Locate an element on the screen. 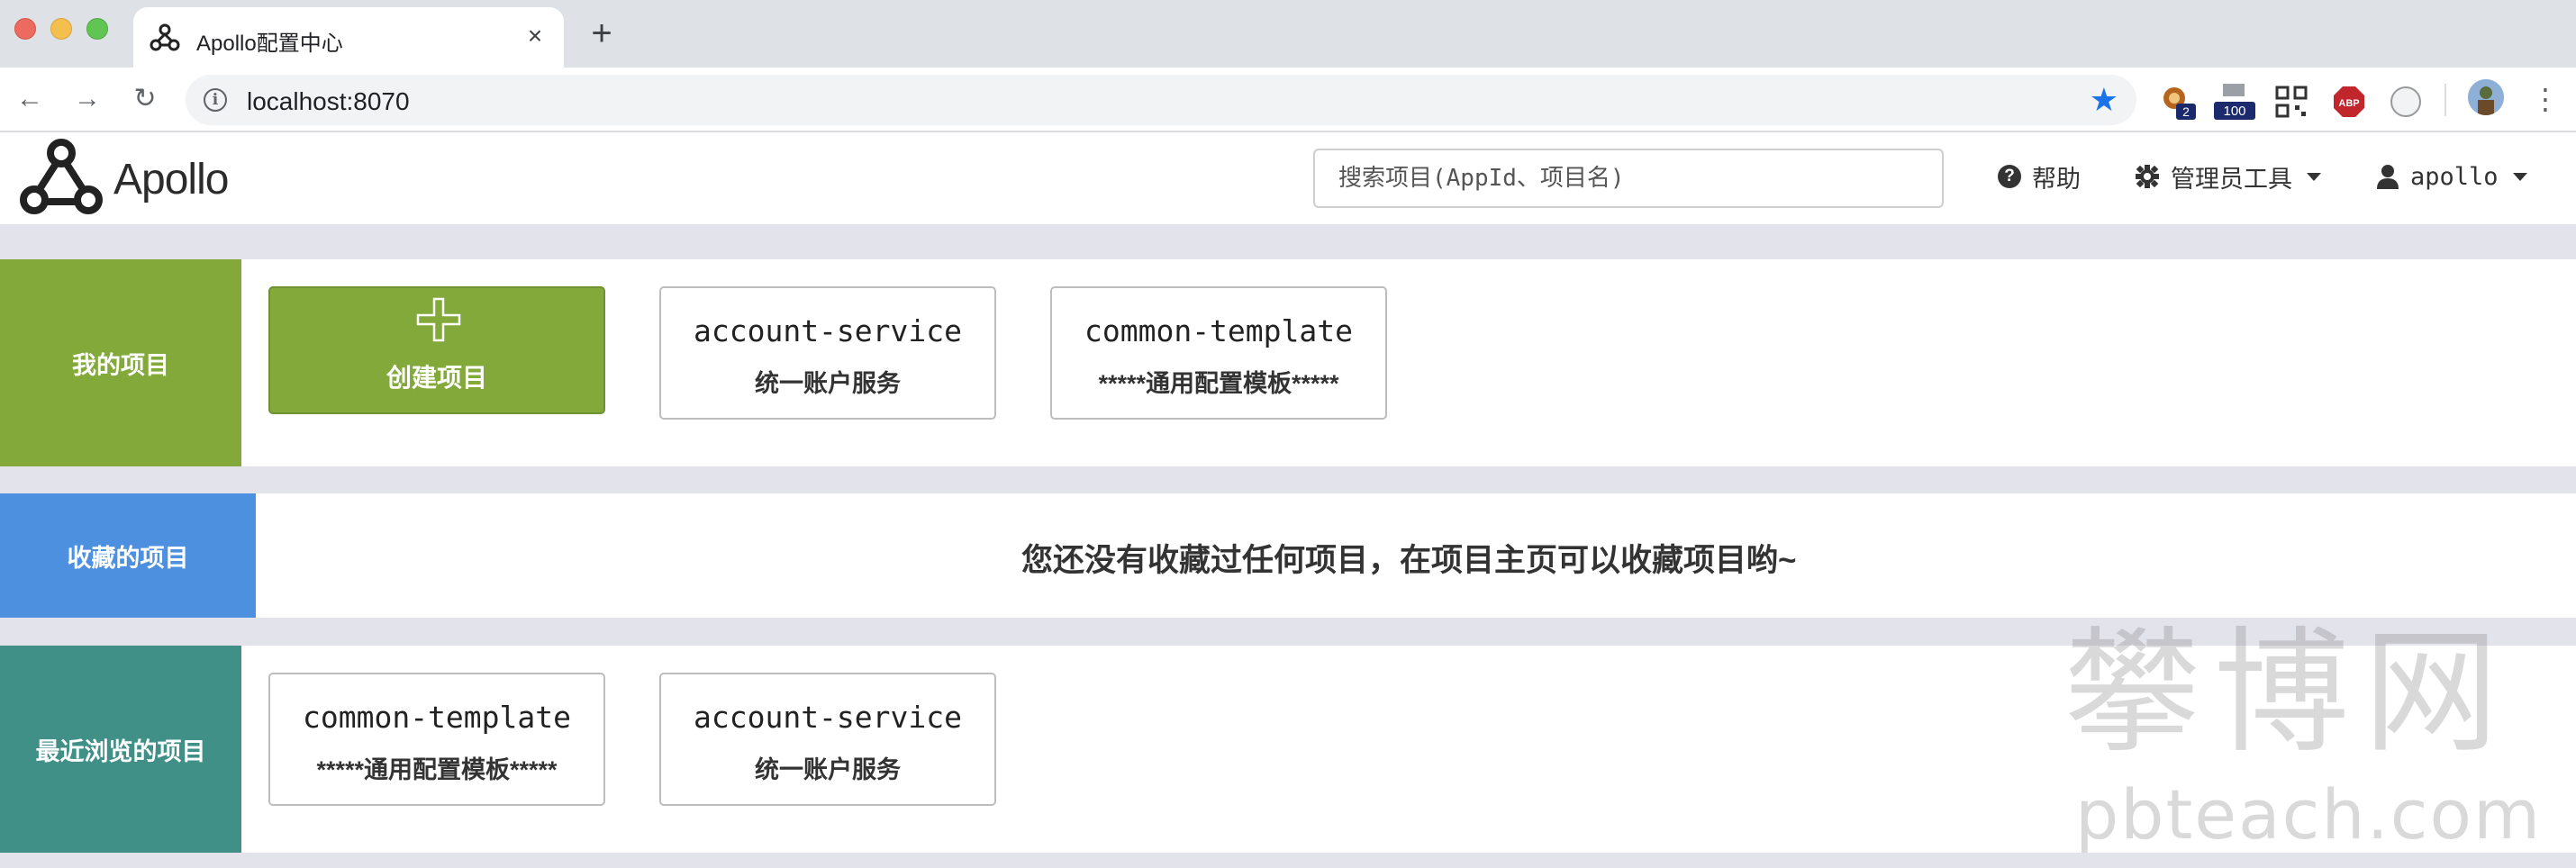 The height and width of the screenshot is (868, 2576). reload-icon: ↻ is located at coordinates (145, 99).